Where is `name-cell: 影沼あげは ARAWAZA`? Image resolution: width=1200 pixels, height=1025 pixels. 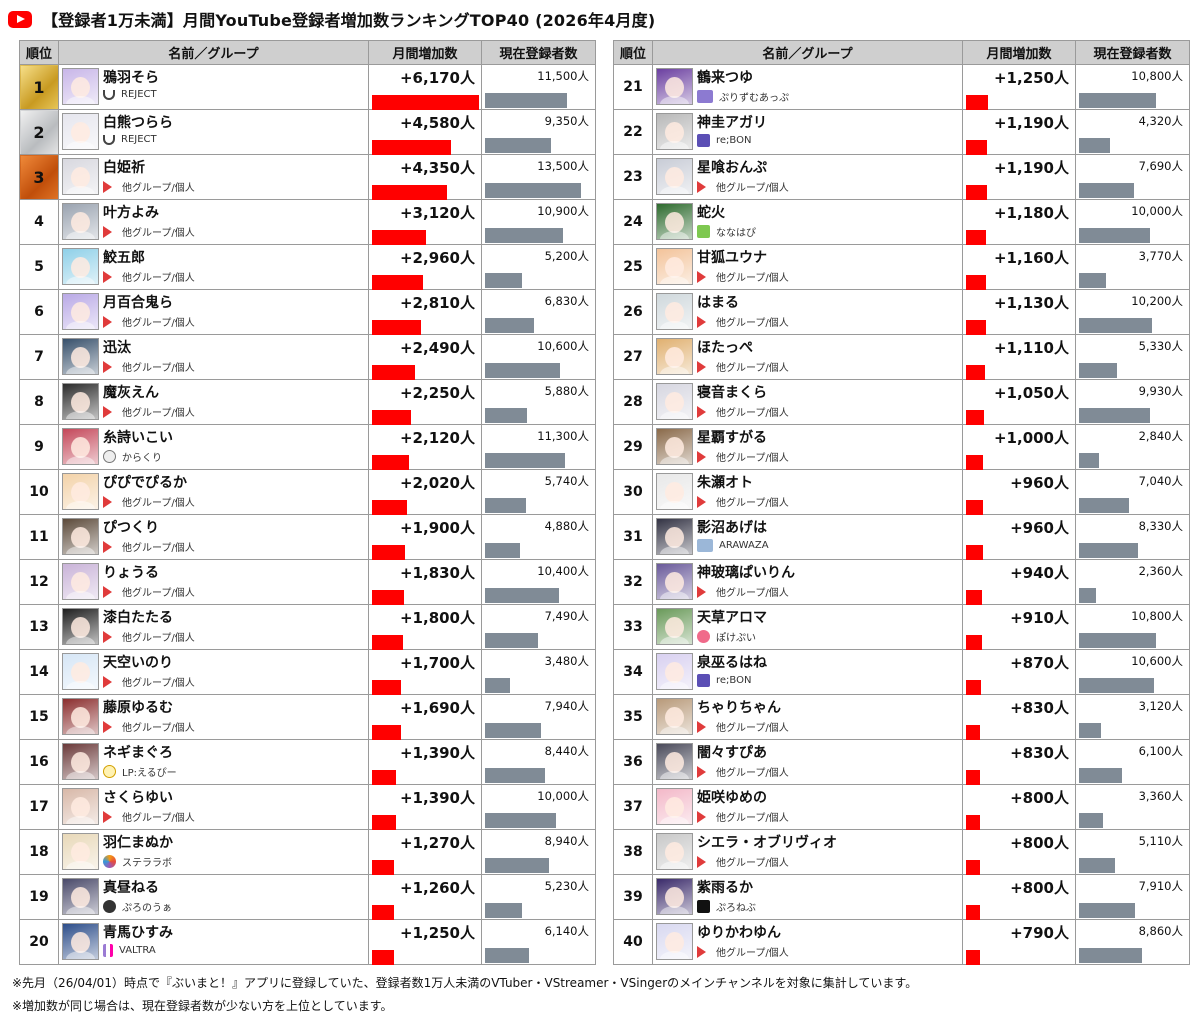
name-cell: 影沼あげは ARAWAZA is located at coordinates (807, 537).